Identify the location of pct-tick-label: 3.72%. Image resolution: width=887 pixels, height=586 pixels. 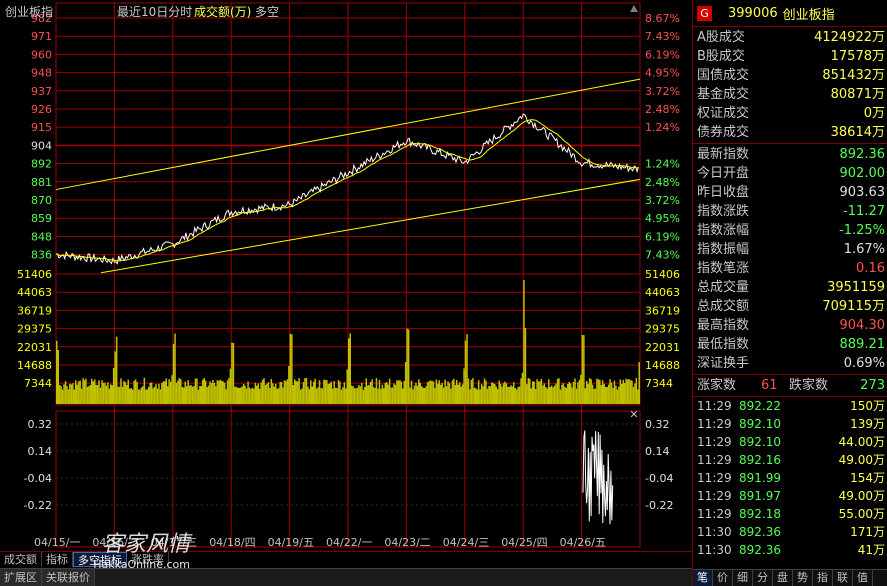
(662, 200).